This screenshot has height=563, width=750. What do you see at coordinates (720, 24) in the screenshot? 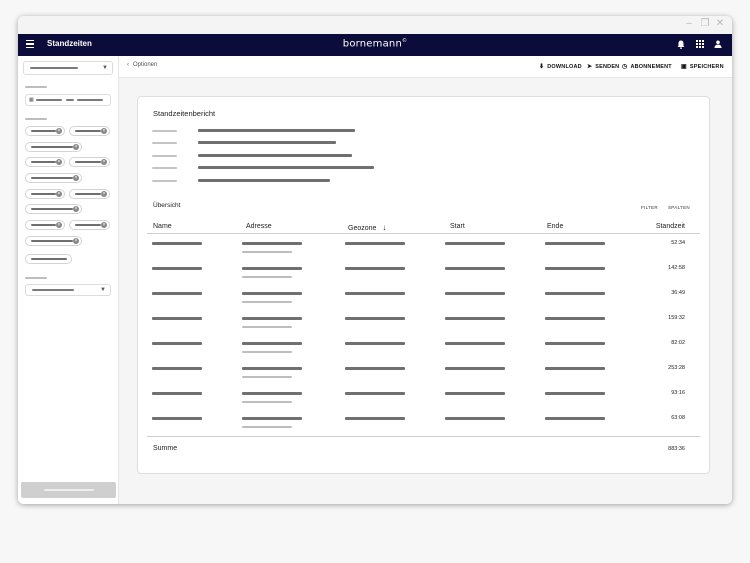
I see `close-icon: ✕` at bounding box center [720, 24].